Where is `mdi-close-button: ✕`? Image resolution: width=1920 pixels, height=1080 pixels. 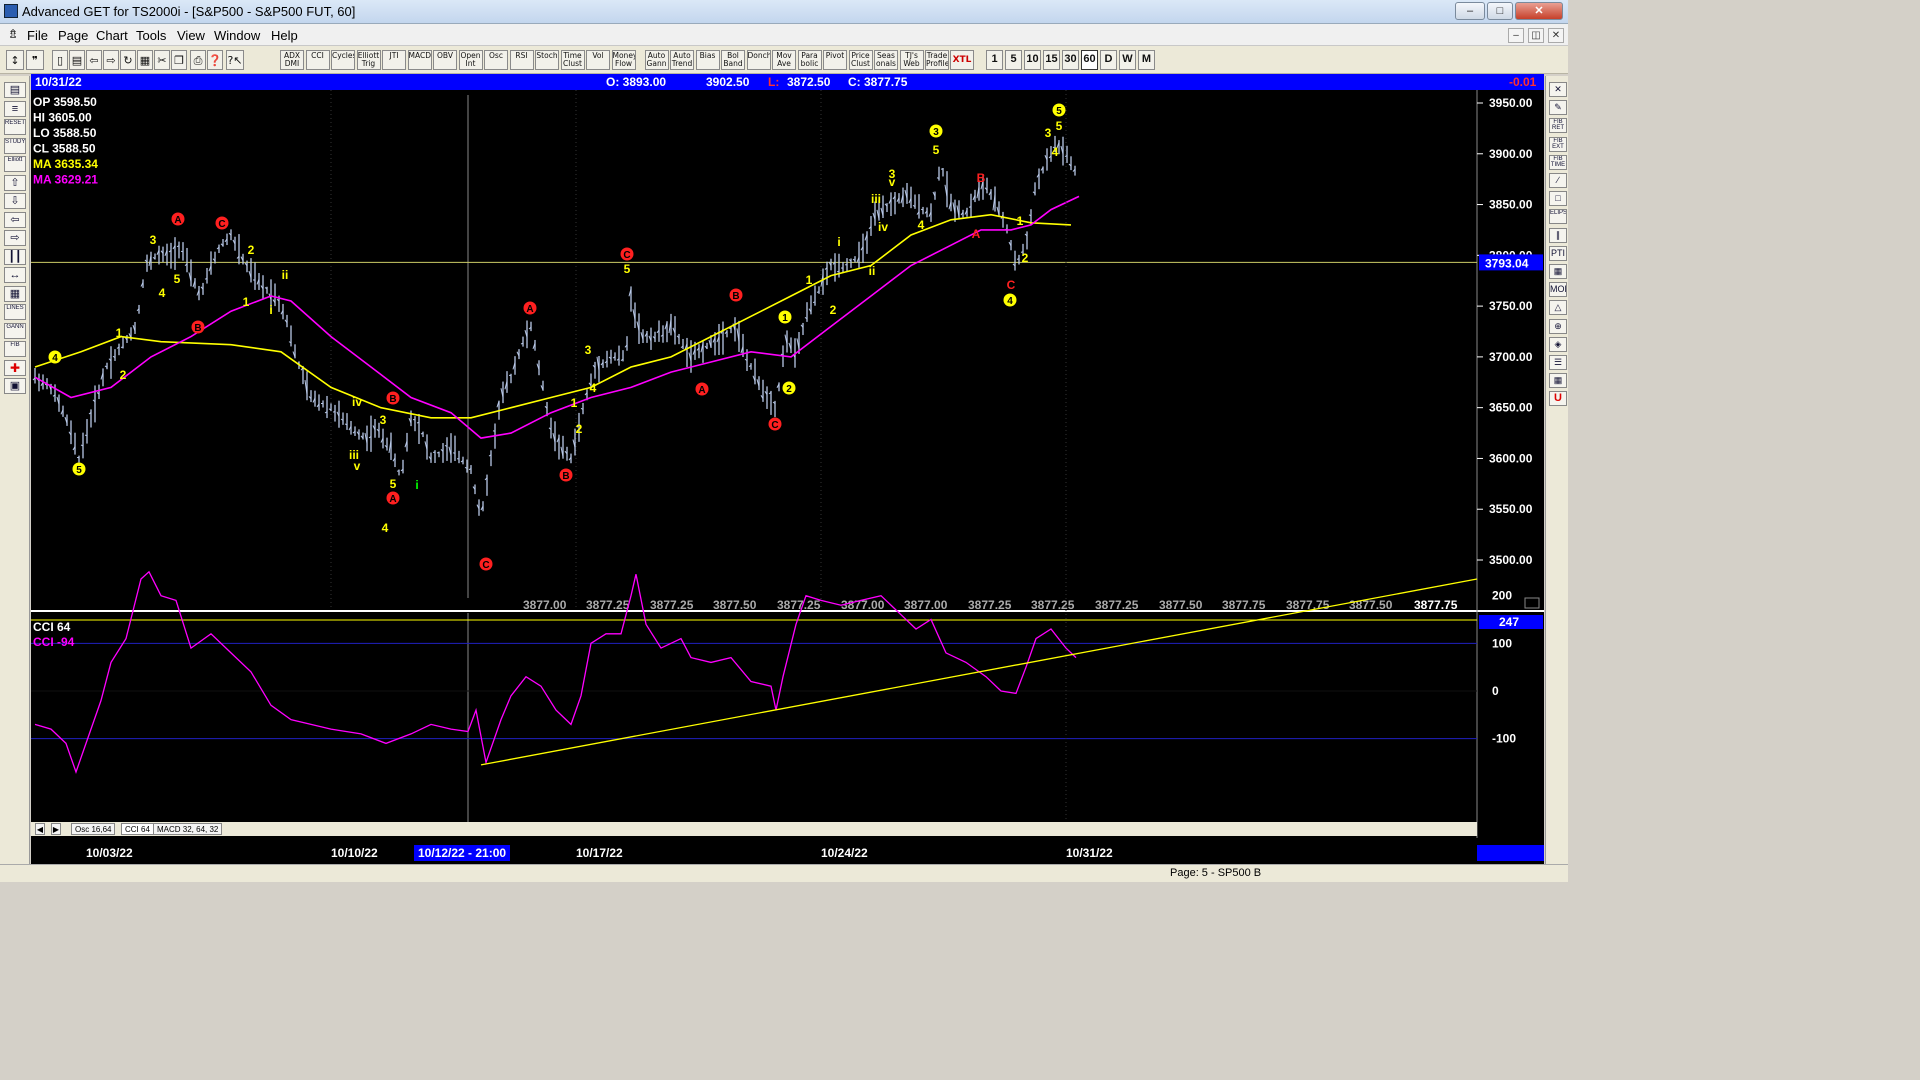
mdi-close-button: ✕ is located at coordinates (1556, 35).